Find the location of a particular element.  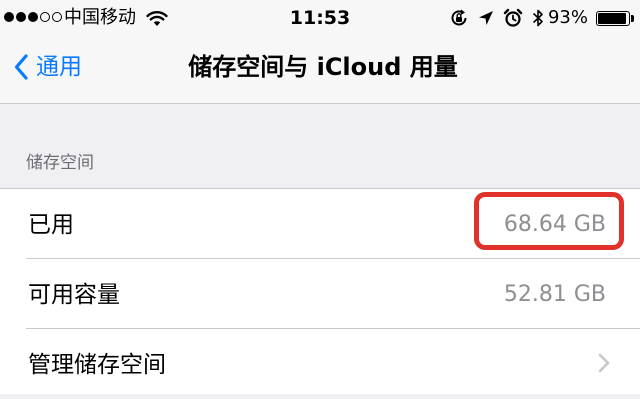

page-title: 储存空间与 iCloud 用量 is located at coordinates (323, 67).